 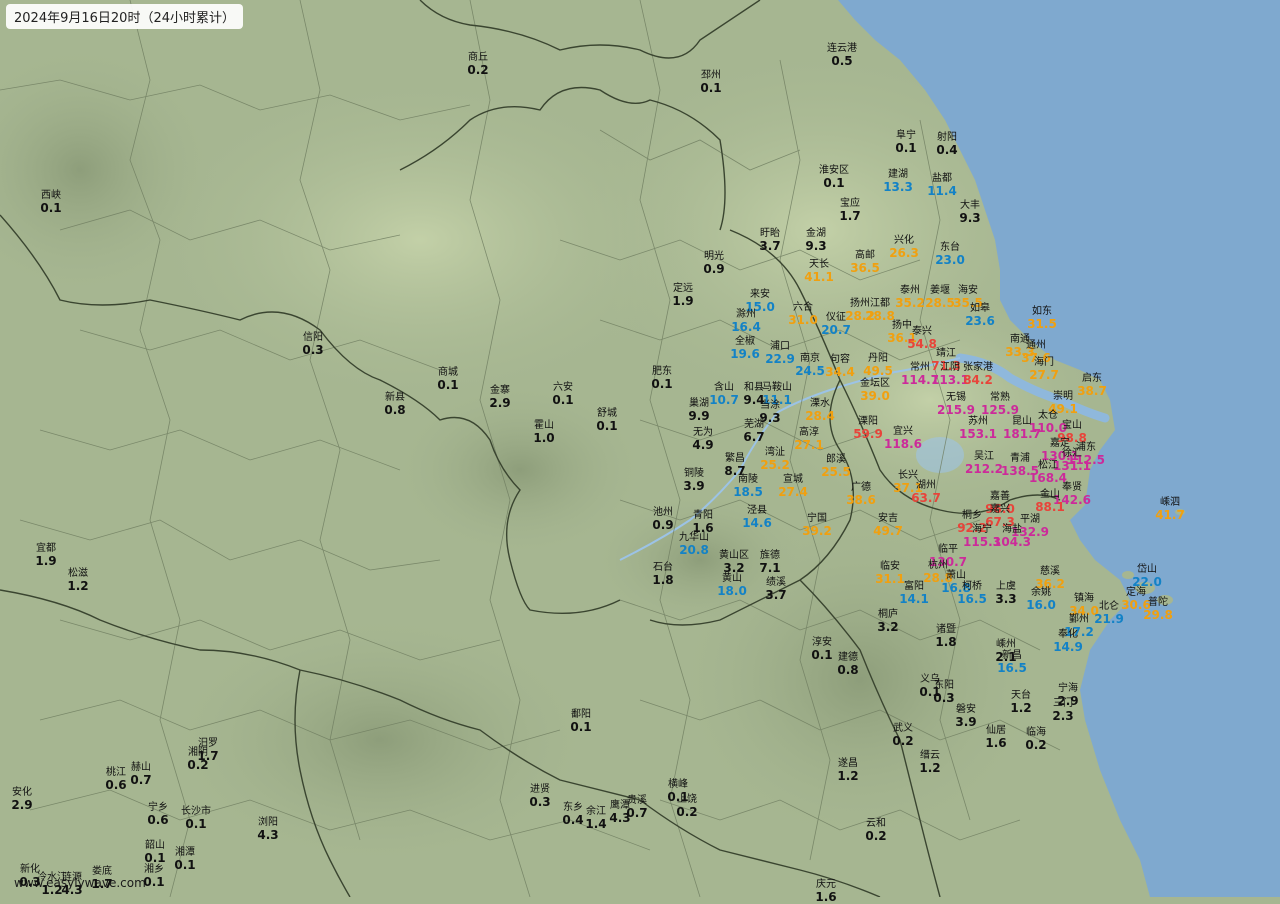 I want to click on station-rainfall-value: 84.2, so click(x=978, y=380).